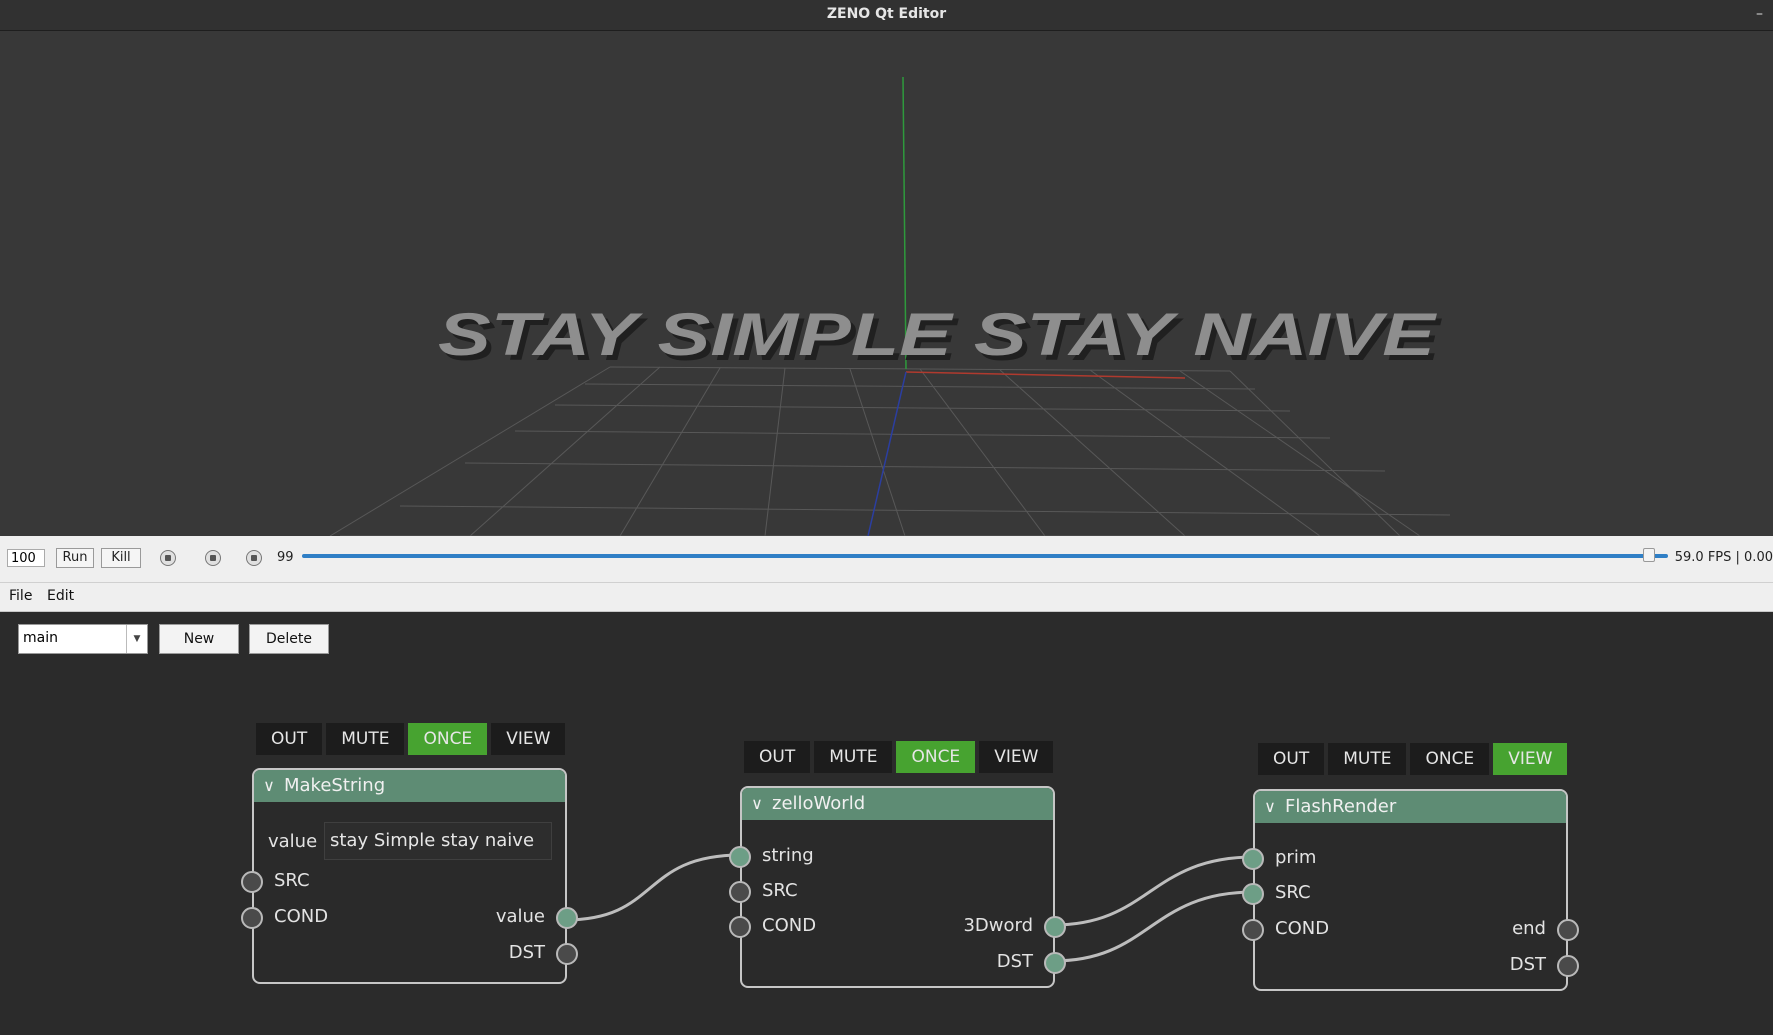 The width and height of the screenshot is (1773, 1035). I want to click on param-label: value, so click(293, 841).